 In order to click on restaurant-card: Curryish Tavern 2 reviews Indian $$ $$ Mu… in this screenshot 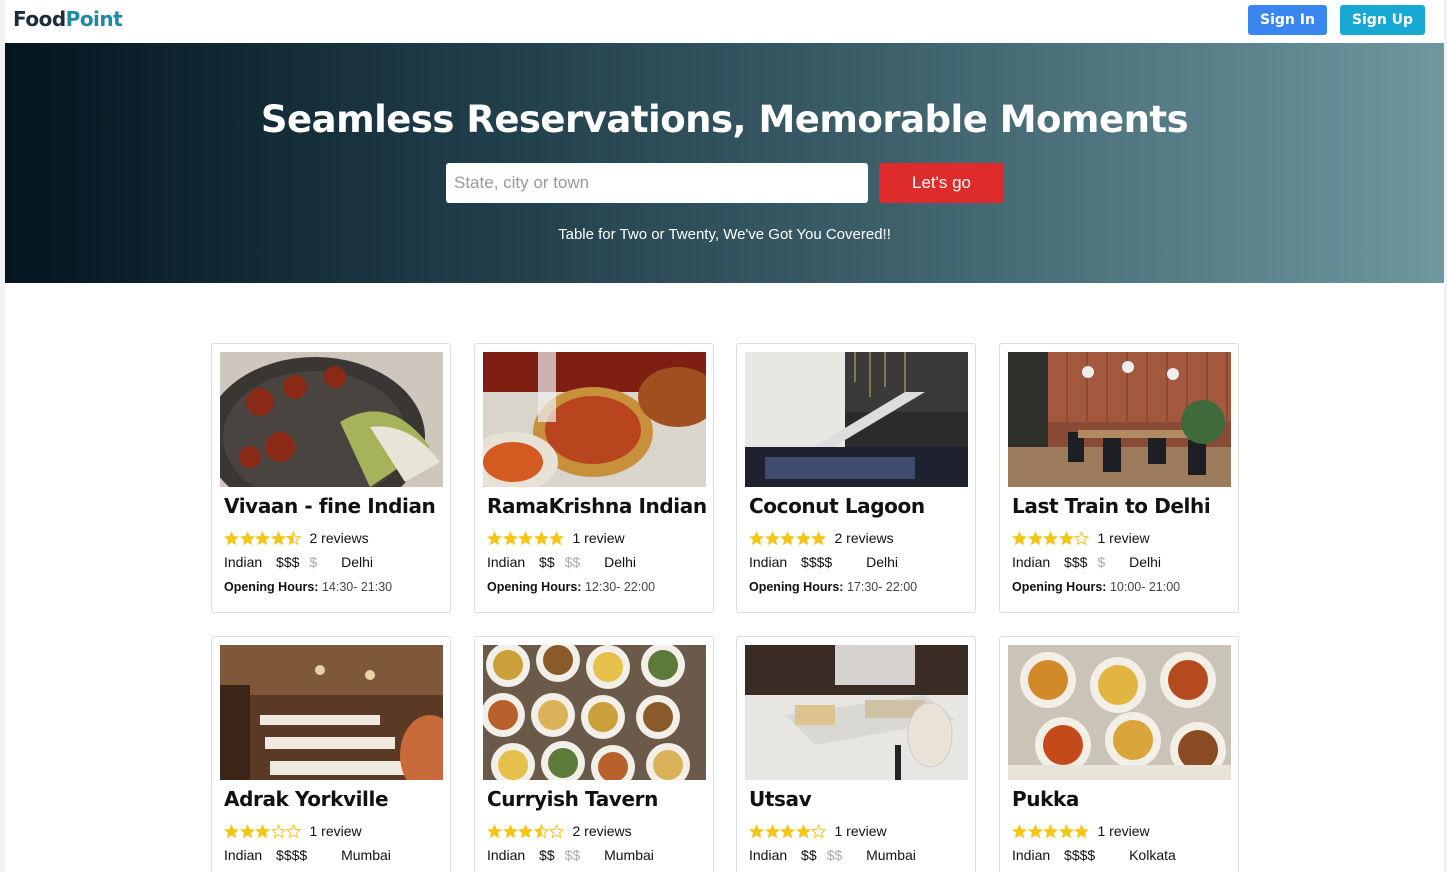, I will do `click(594, 754)`.